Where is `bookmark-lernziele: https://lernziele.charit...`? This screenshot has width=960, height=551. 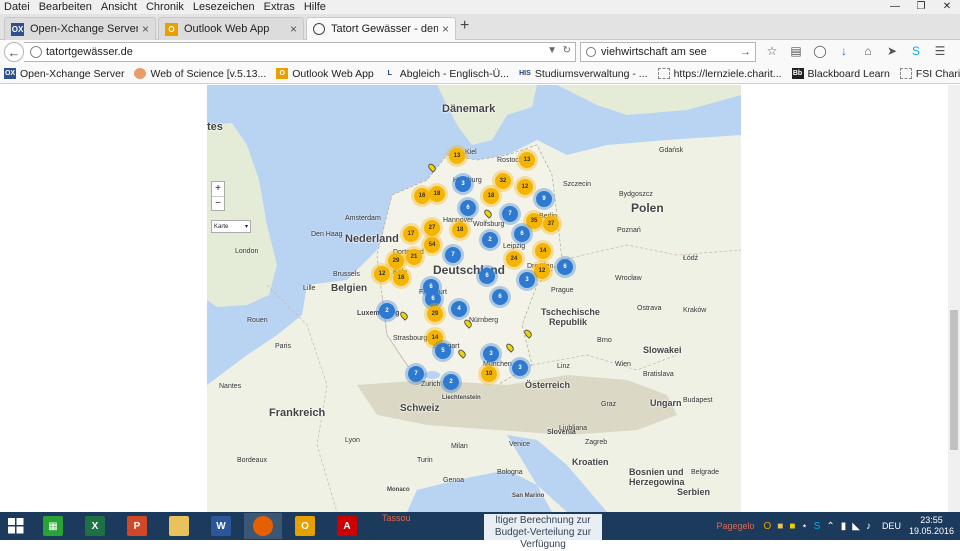
bookmark-lernziele: https://lernziele.charit... is located at coordinates (719, 74).